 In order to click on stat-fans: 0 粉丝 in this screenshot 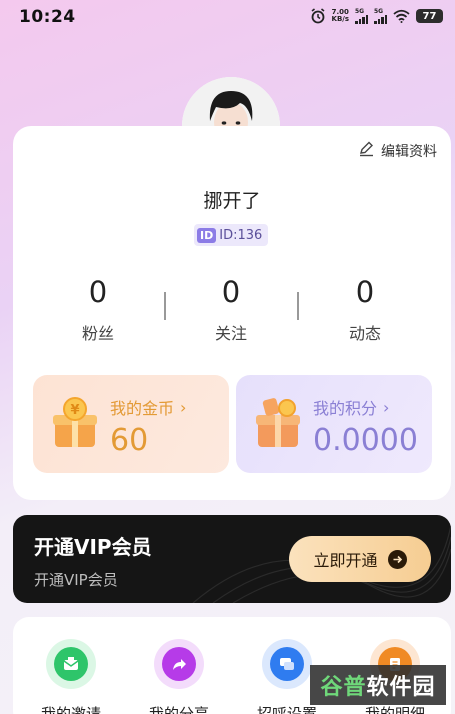, I will do `click(98, 310)`.